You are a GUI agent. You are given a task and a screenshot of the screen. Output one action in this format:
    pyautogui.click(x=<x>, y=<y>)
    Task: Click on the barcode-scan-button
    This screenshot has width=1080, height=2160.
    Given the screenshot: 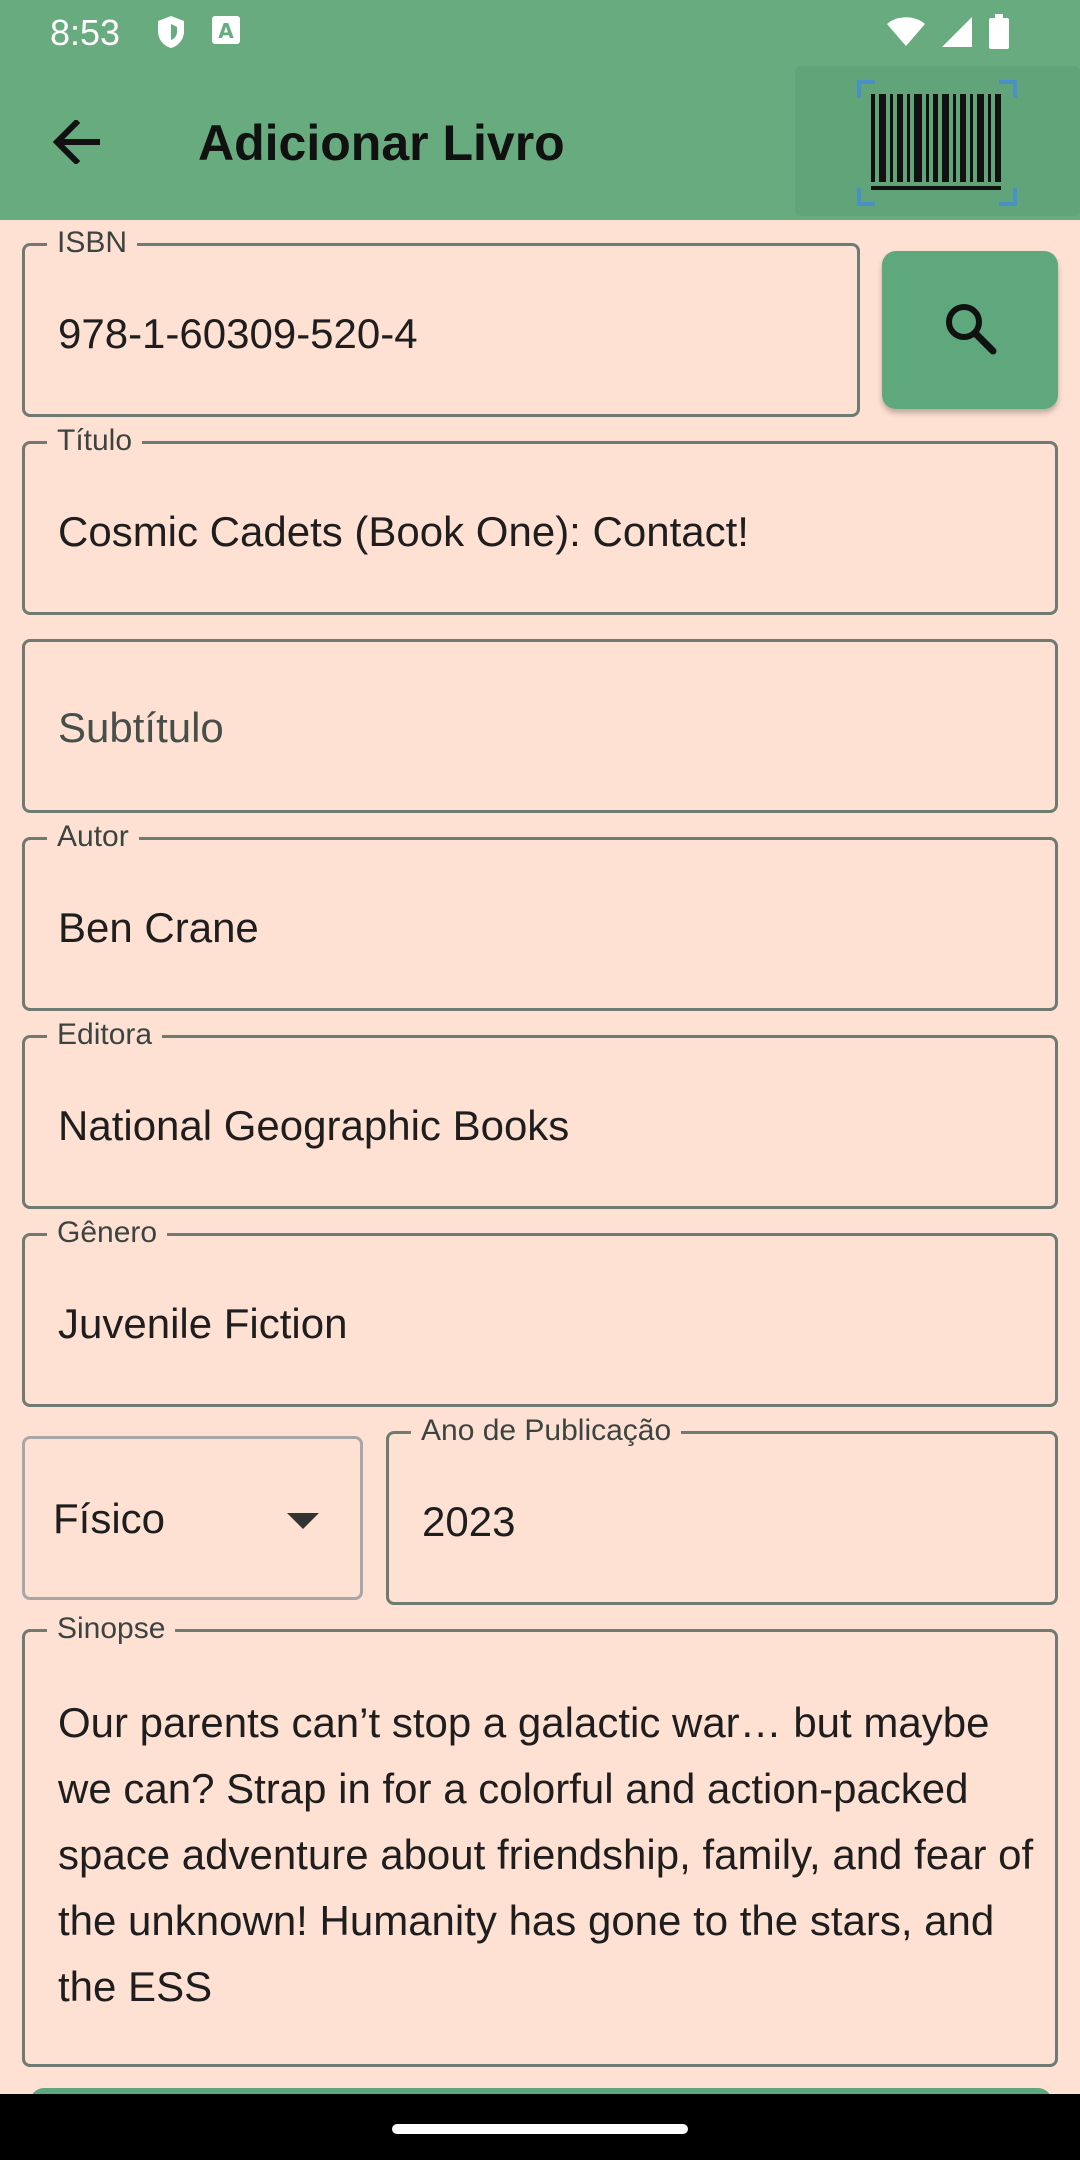 What is the action you would take?
    pyautogui.click(x=937, y=141)
    